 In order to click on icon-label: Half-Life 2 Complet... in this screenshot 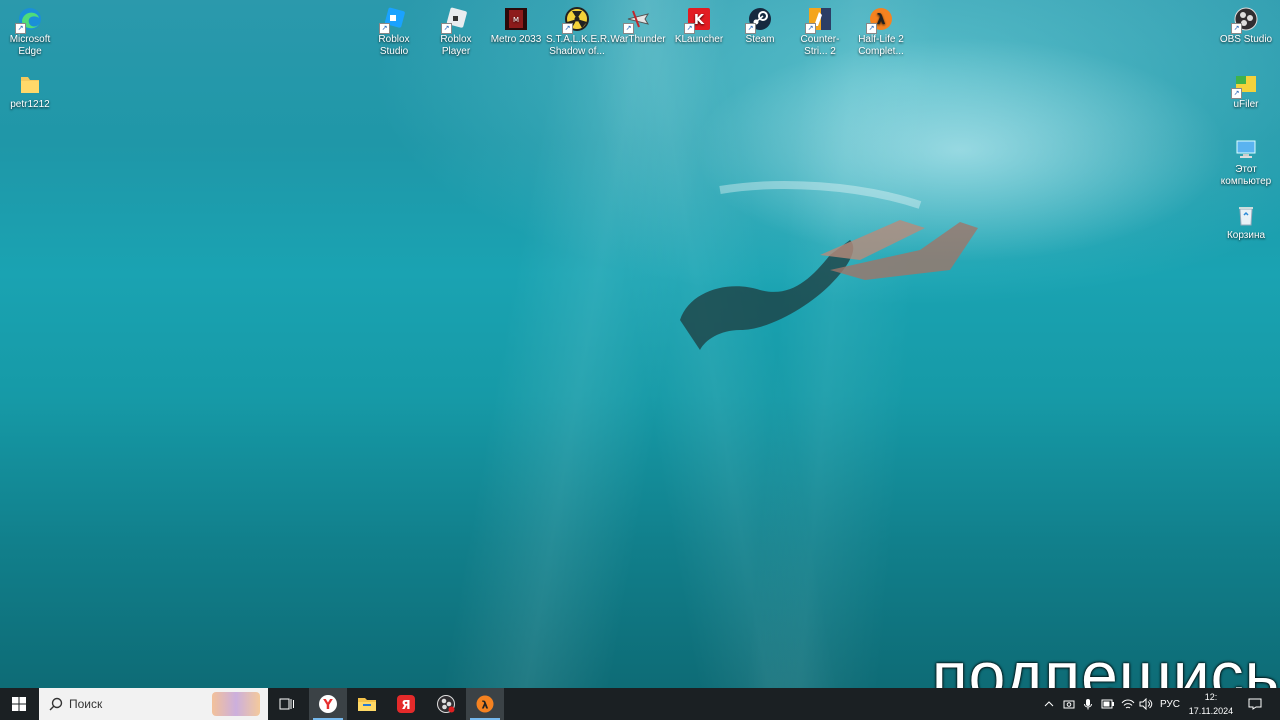, I will do `click(881, 45)`.